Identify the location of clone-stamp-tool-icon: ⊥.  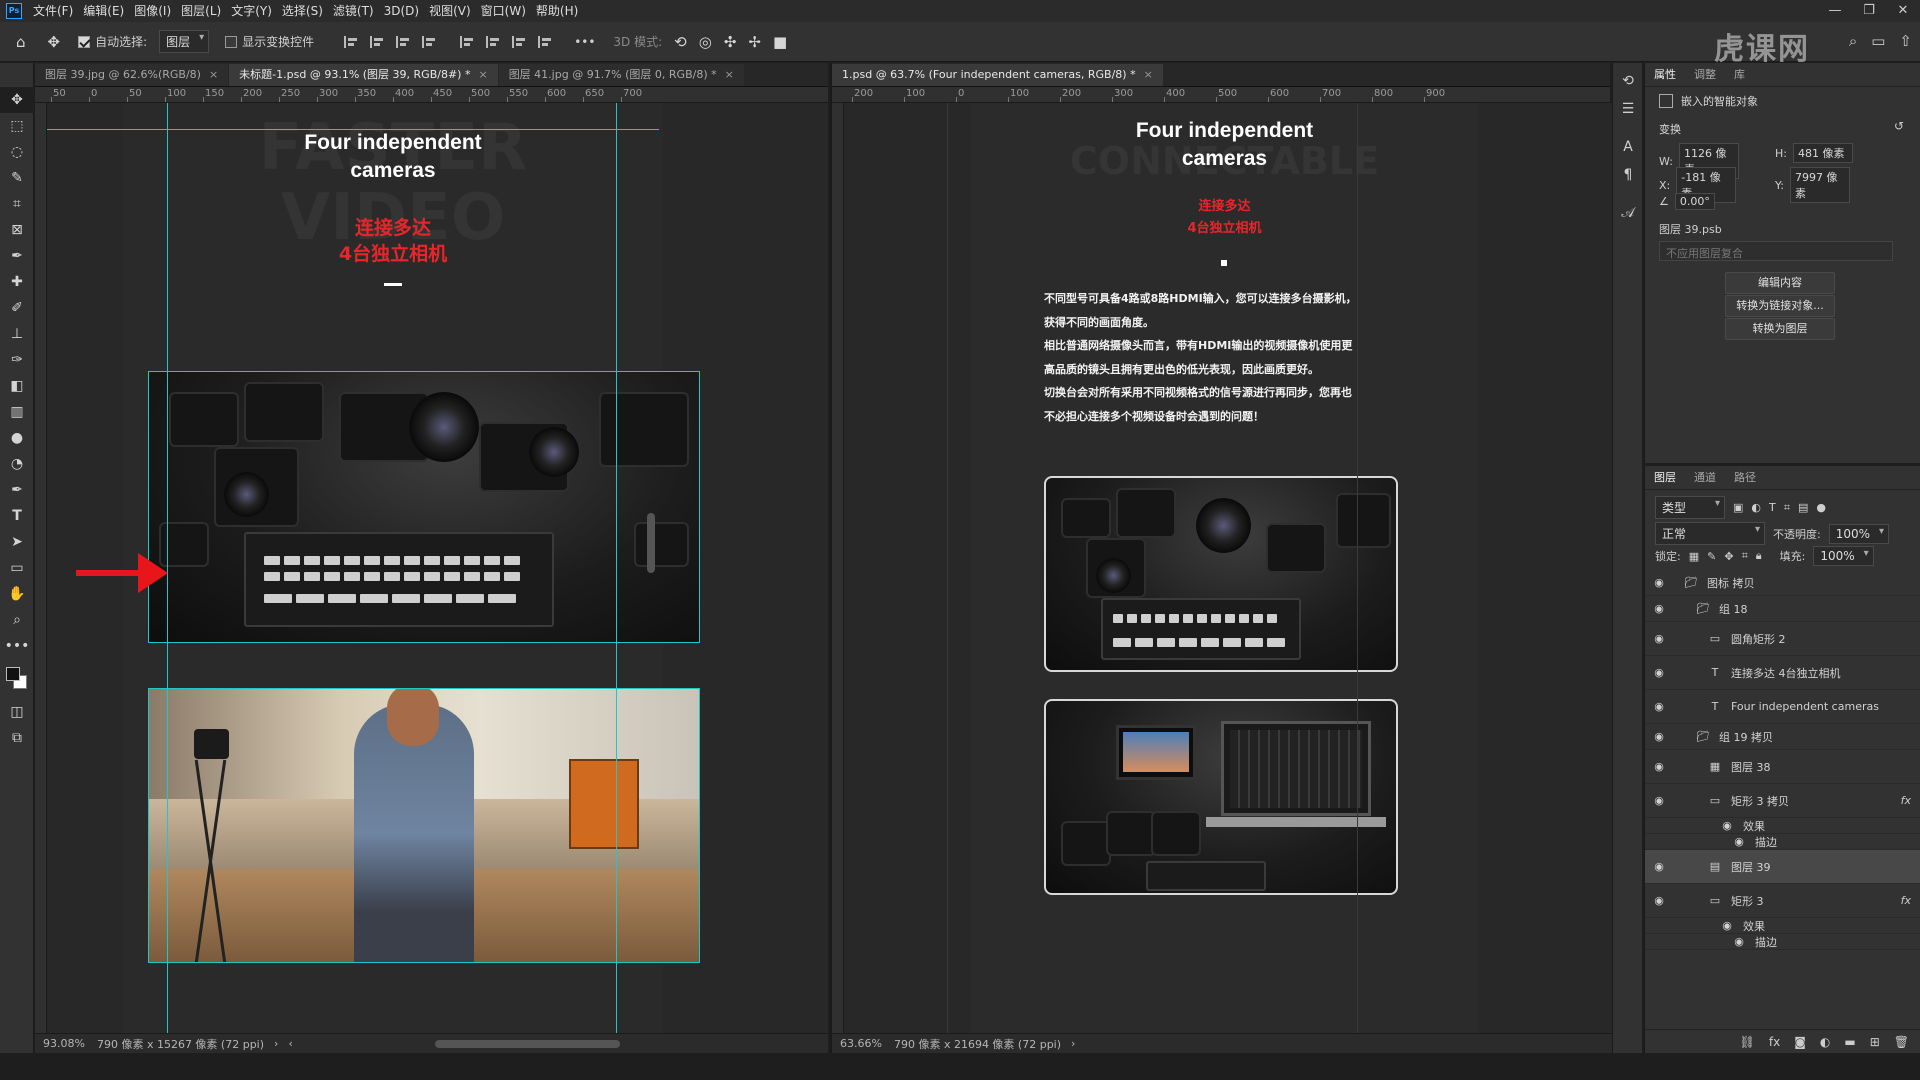
(17, 334).